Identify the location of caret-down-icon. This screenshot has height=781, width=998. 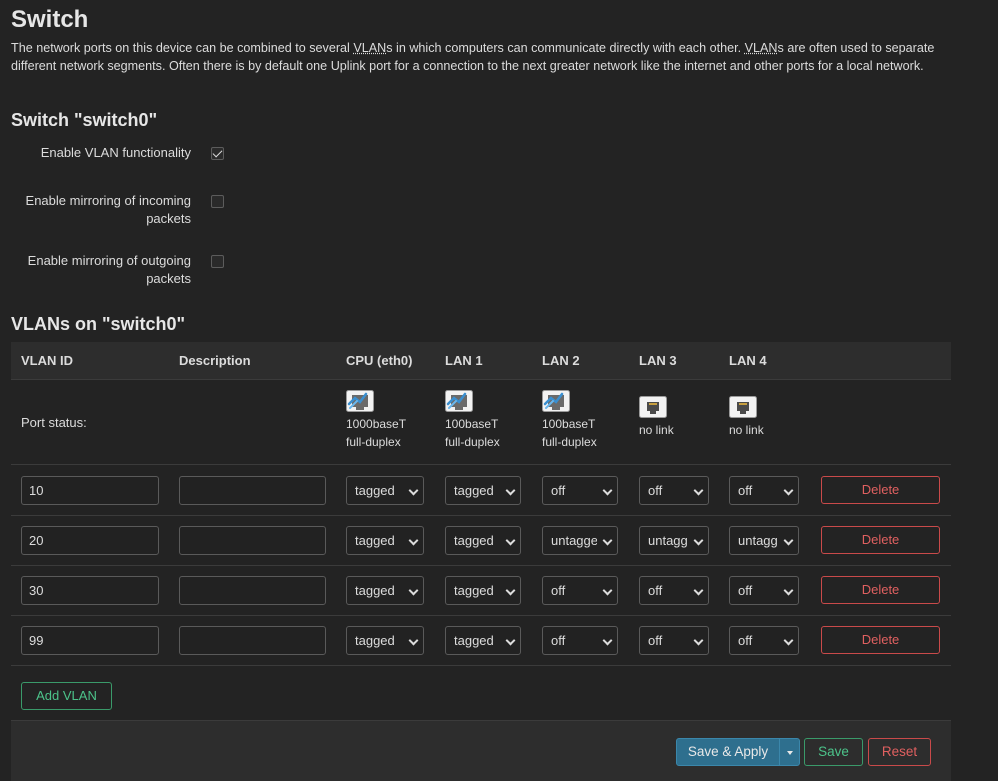
(790, 753).